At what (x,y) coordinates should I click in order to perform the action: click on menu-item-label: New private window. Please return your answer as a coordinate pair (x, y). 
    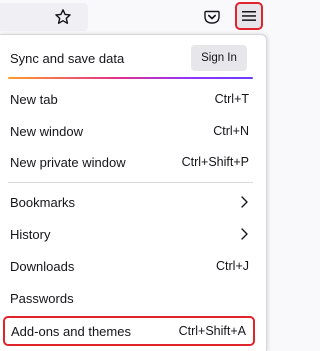
    Looking at the image, I should click on (68, 162).